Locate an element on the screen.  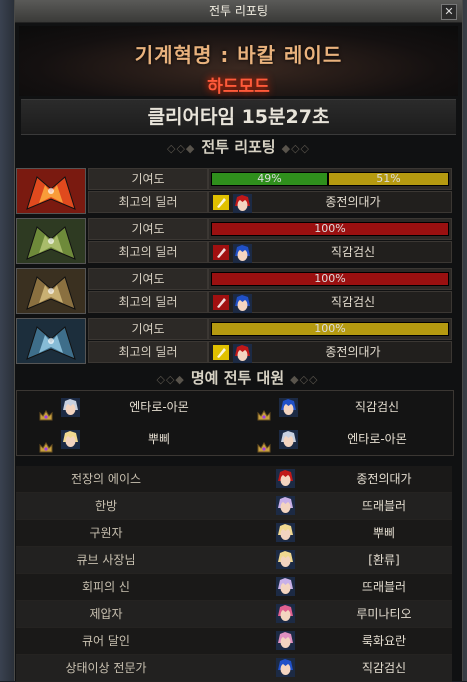
raid-name: 기계혁명 : 바칼 레이드 is located at coordinates (238, 55).